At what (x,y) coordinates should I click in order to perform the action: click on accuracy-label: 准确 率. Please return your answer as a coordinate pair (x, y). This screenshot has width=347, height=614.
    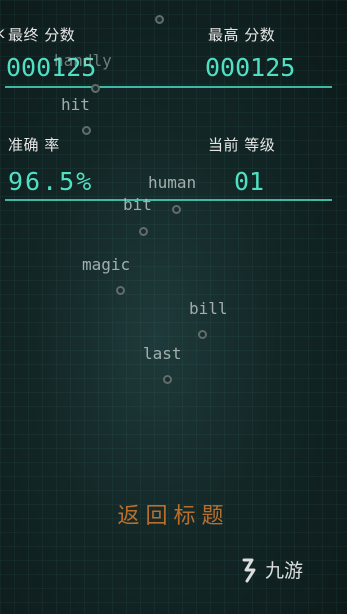
    Looking at the image, I should click on (34, 145).